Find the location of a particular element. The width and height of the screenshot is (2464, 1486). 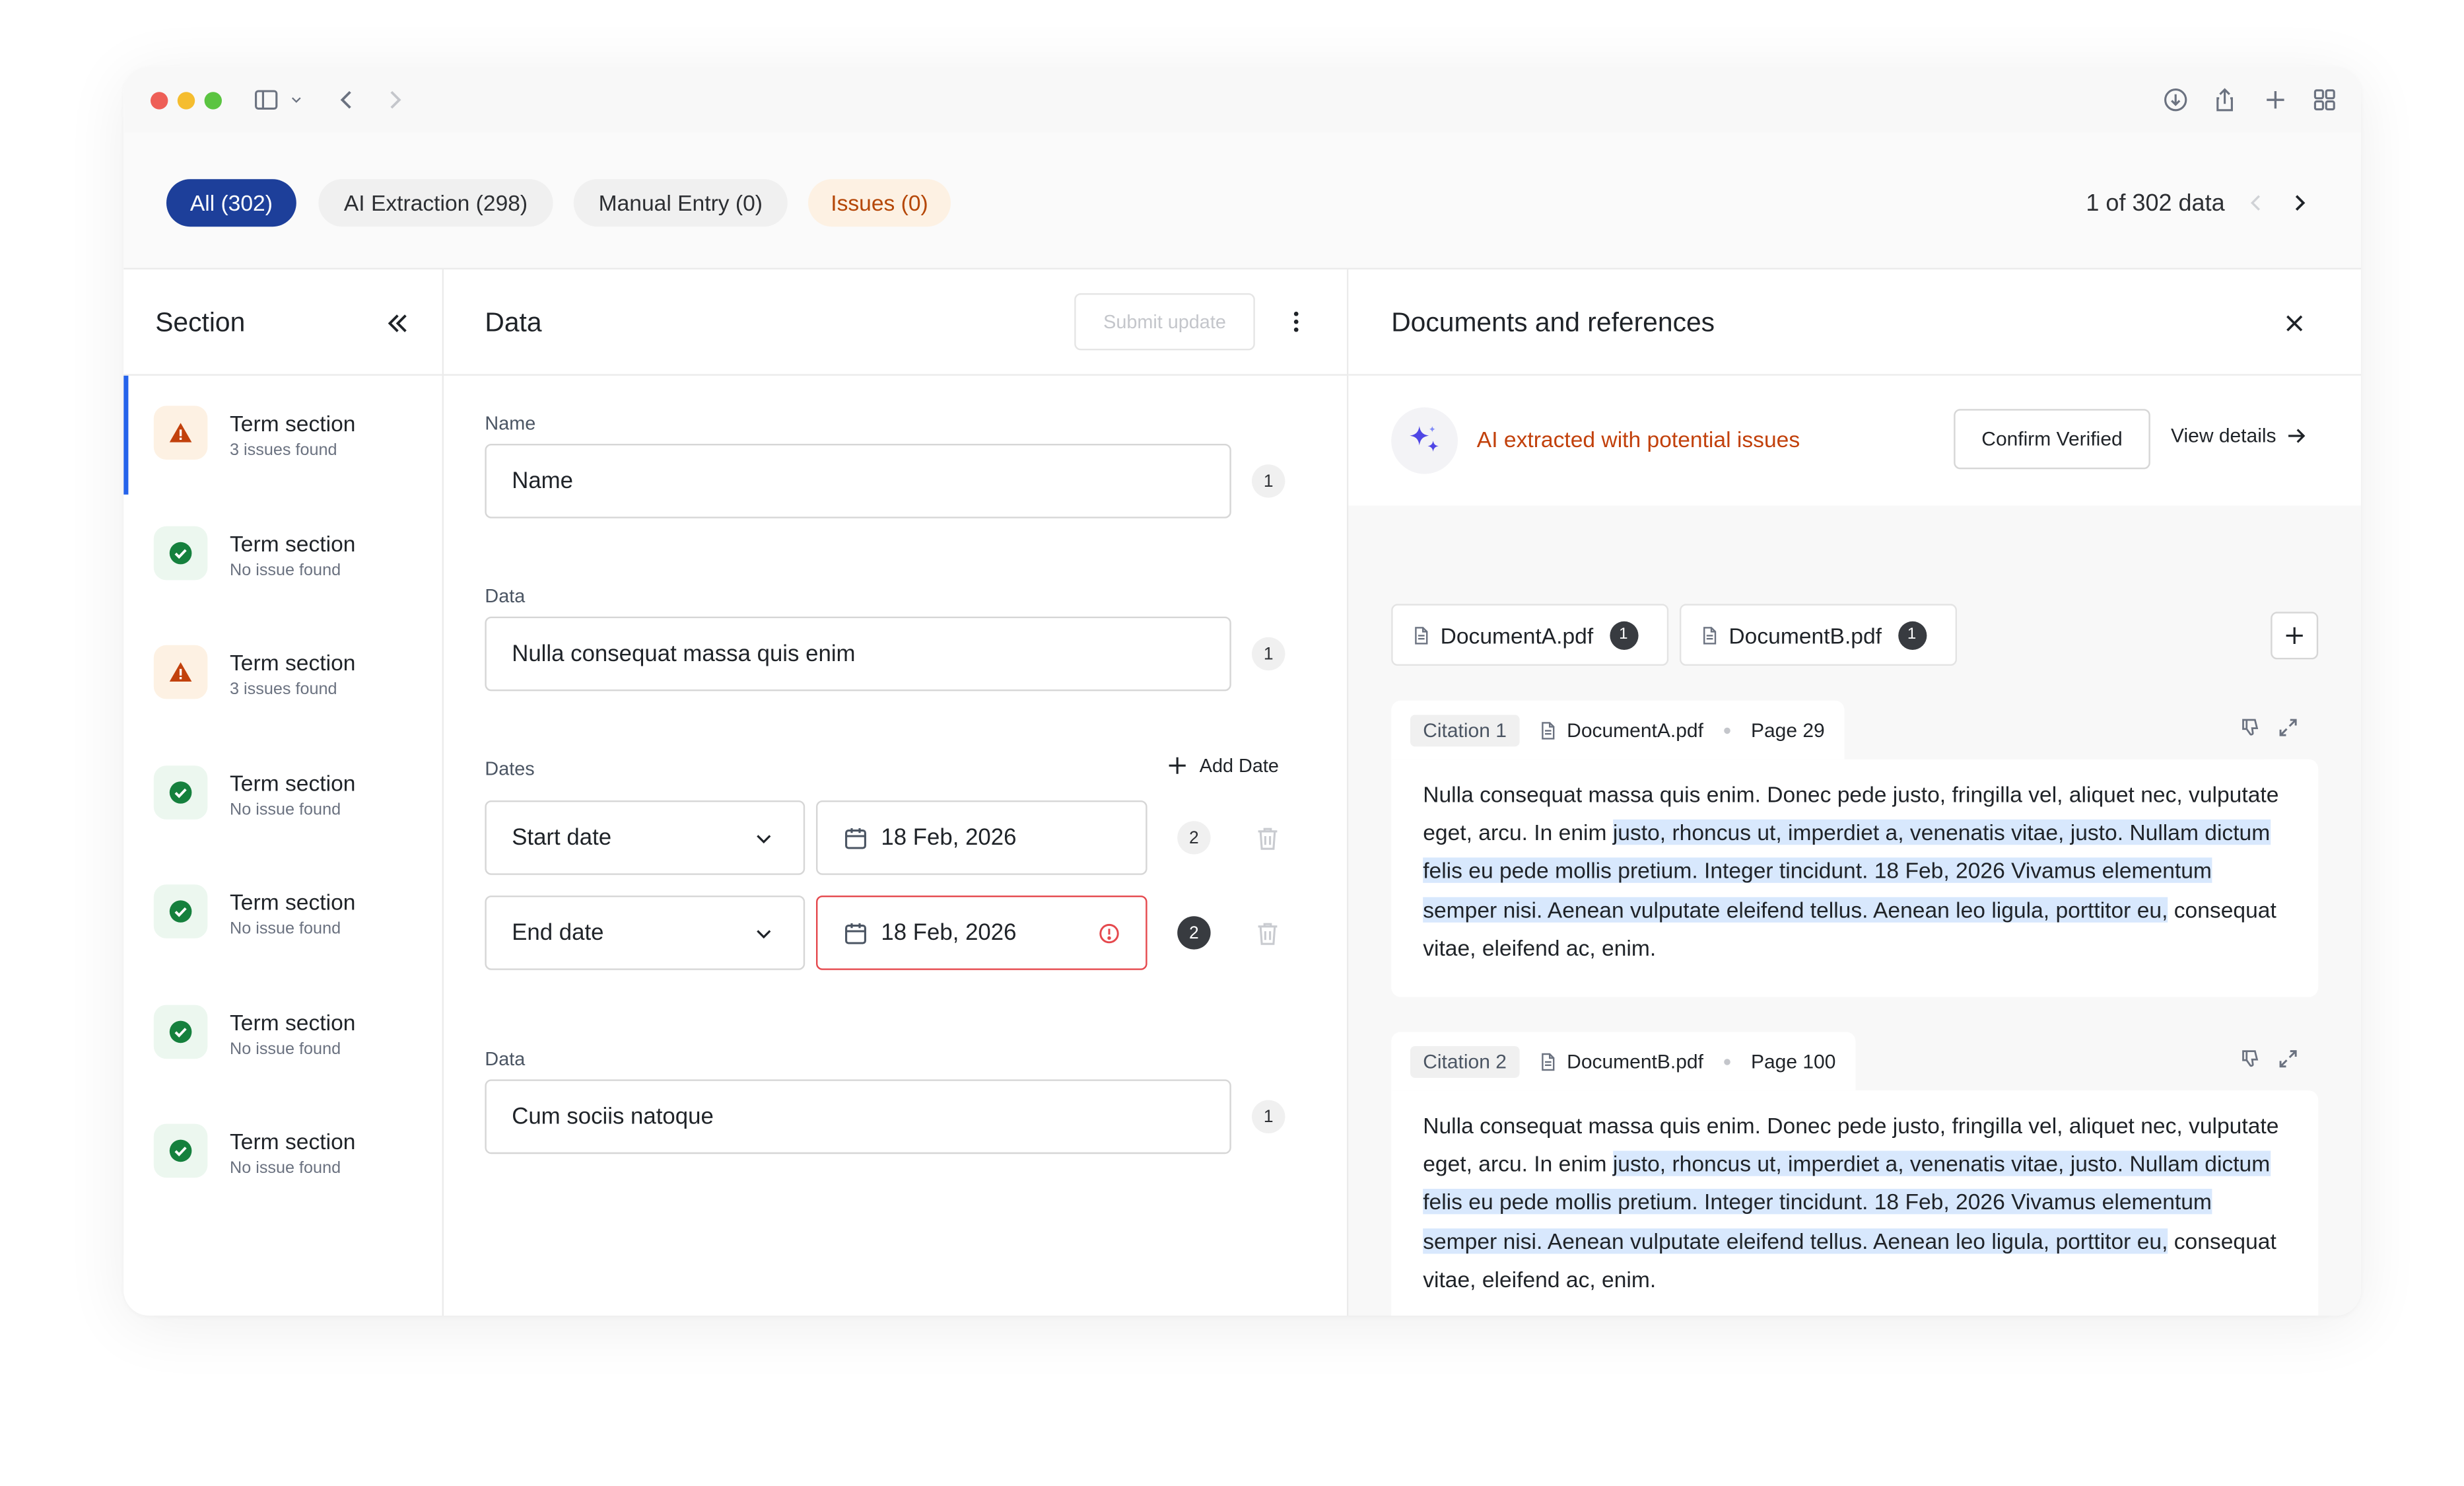

previous-record-icon is located at coordinates (2257, 203).